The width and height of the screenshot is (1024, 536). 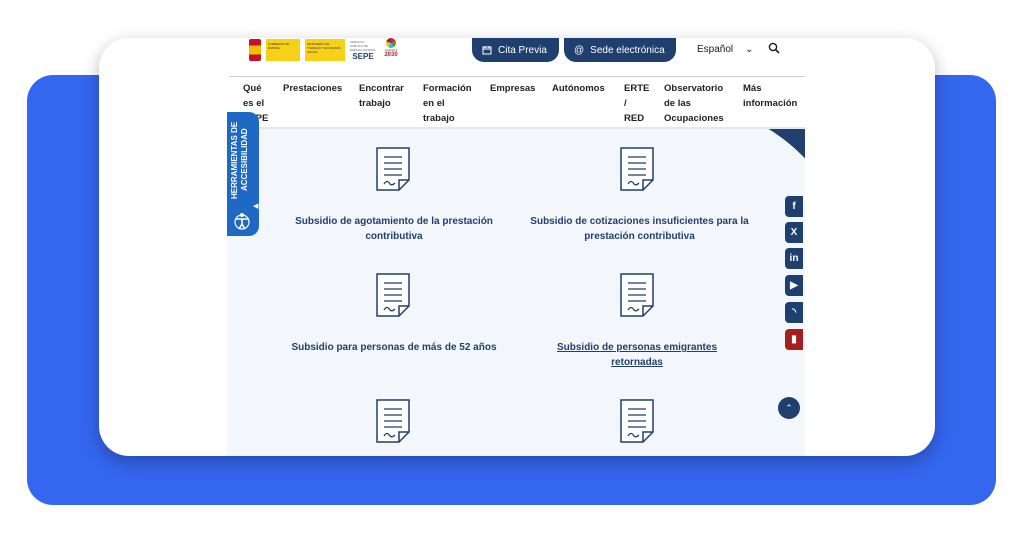 I want to click on sede-electronica-button: @ Sede electrónica, so click(x=620, y=50).